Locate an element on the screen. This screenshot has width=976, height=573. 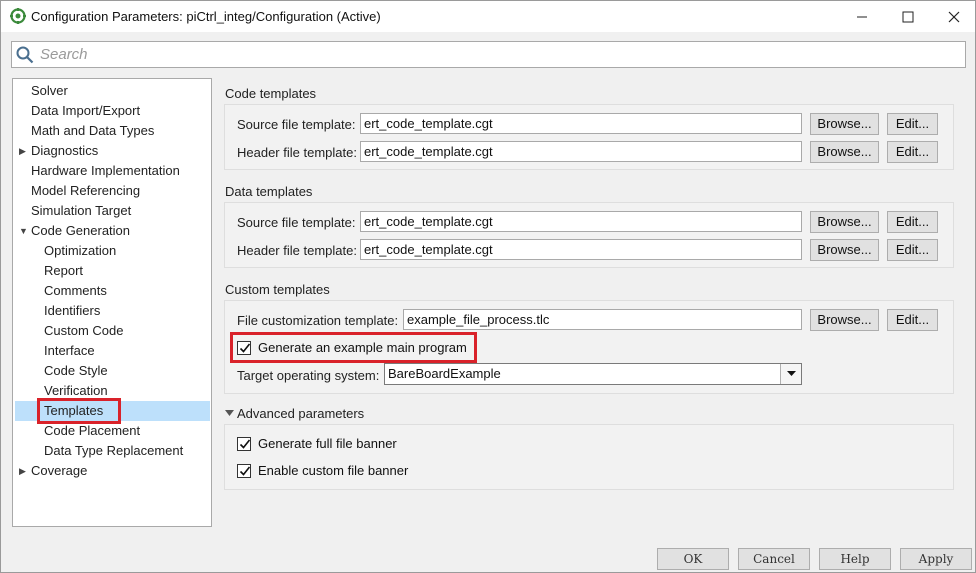
tree-item-solver: Solver is located at coordinates (49, 91).